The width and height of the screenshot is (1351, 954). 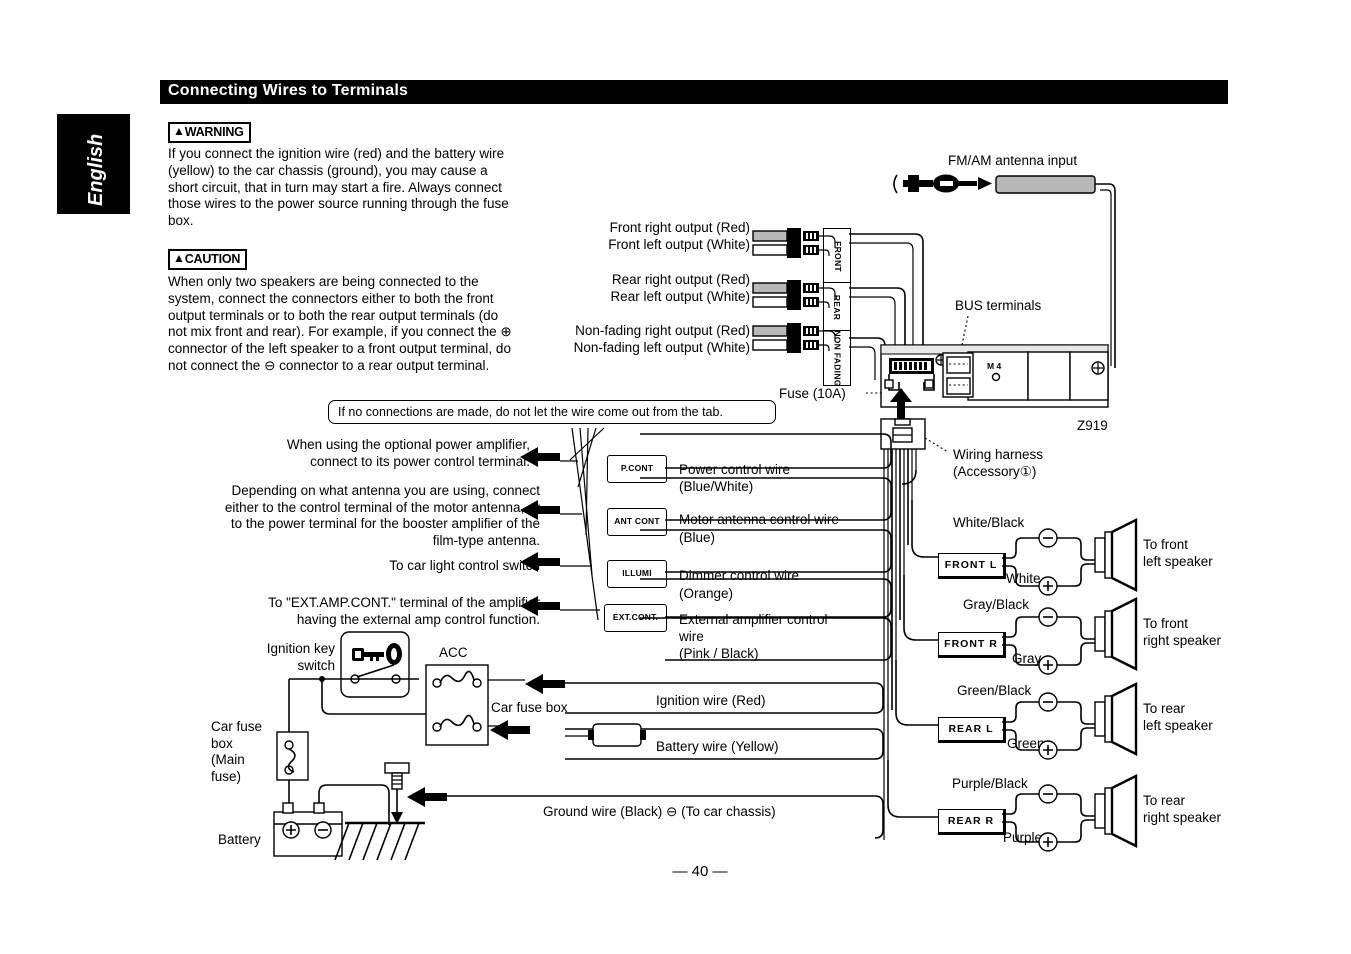 I want to click on head-unit-chassis, so click(x=994, y=376).